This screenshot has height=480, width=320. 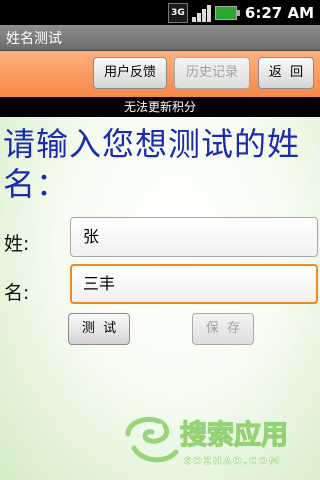 I want to click on watermark-domain: SOZHAO.COM, so click(x=232, y=461).